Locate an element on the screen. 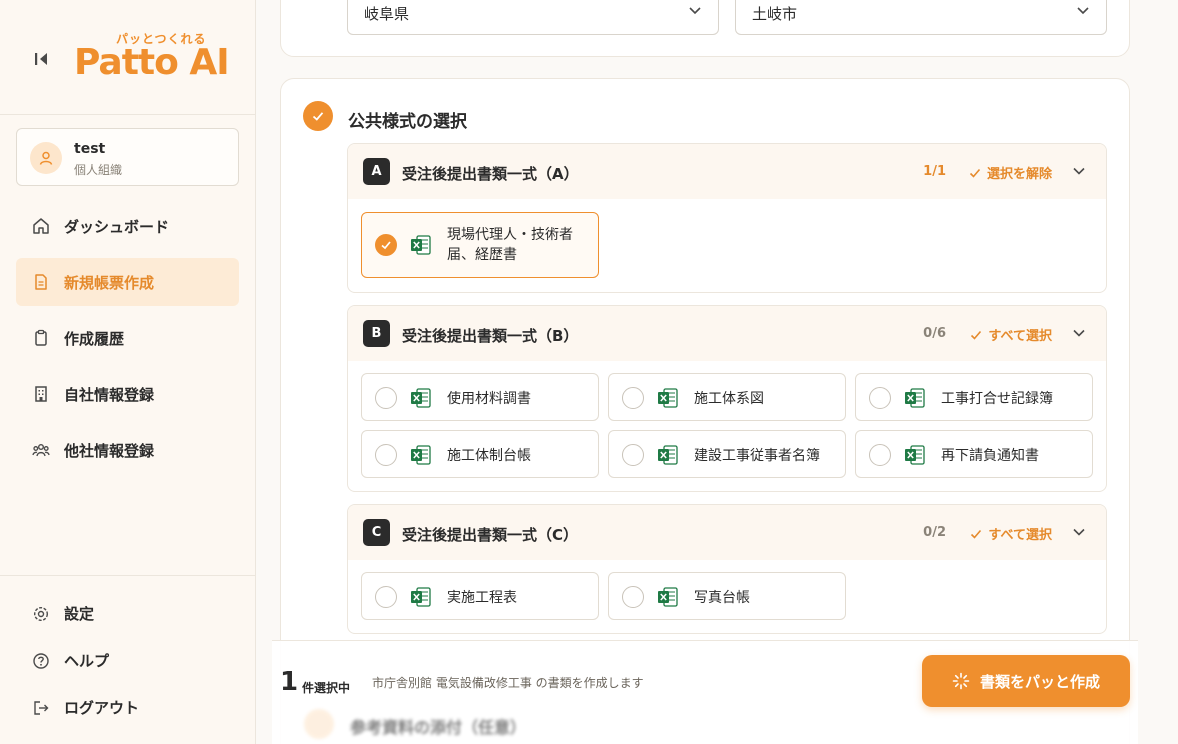 This screenshot has height=744, width=1178. user-icon is located at coordinates (46, 158).